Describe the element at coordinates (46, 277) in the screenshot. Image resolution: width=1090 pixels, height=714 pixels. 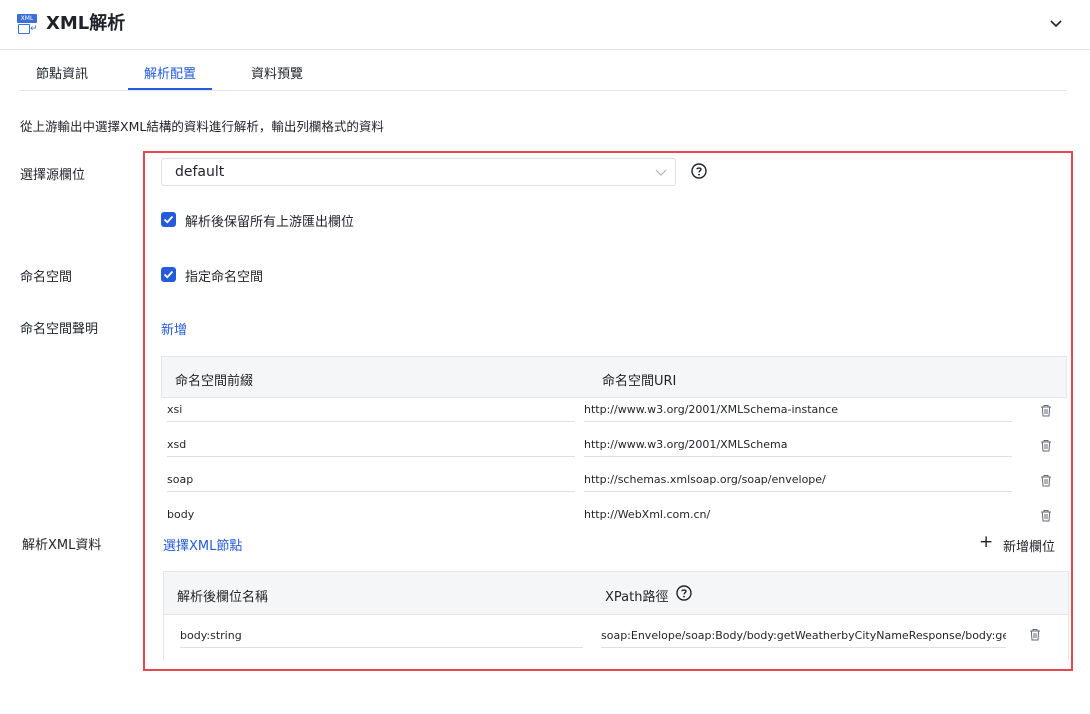
I see `namespace-label: 命名空間` at that location.